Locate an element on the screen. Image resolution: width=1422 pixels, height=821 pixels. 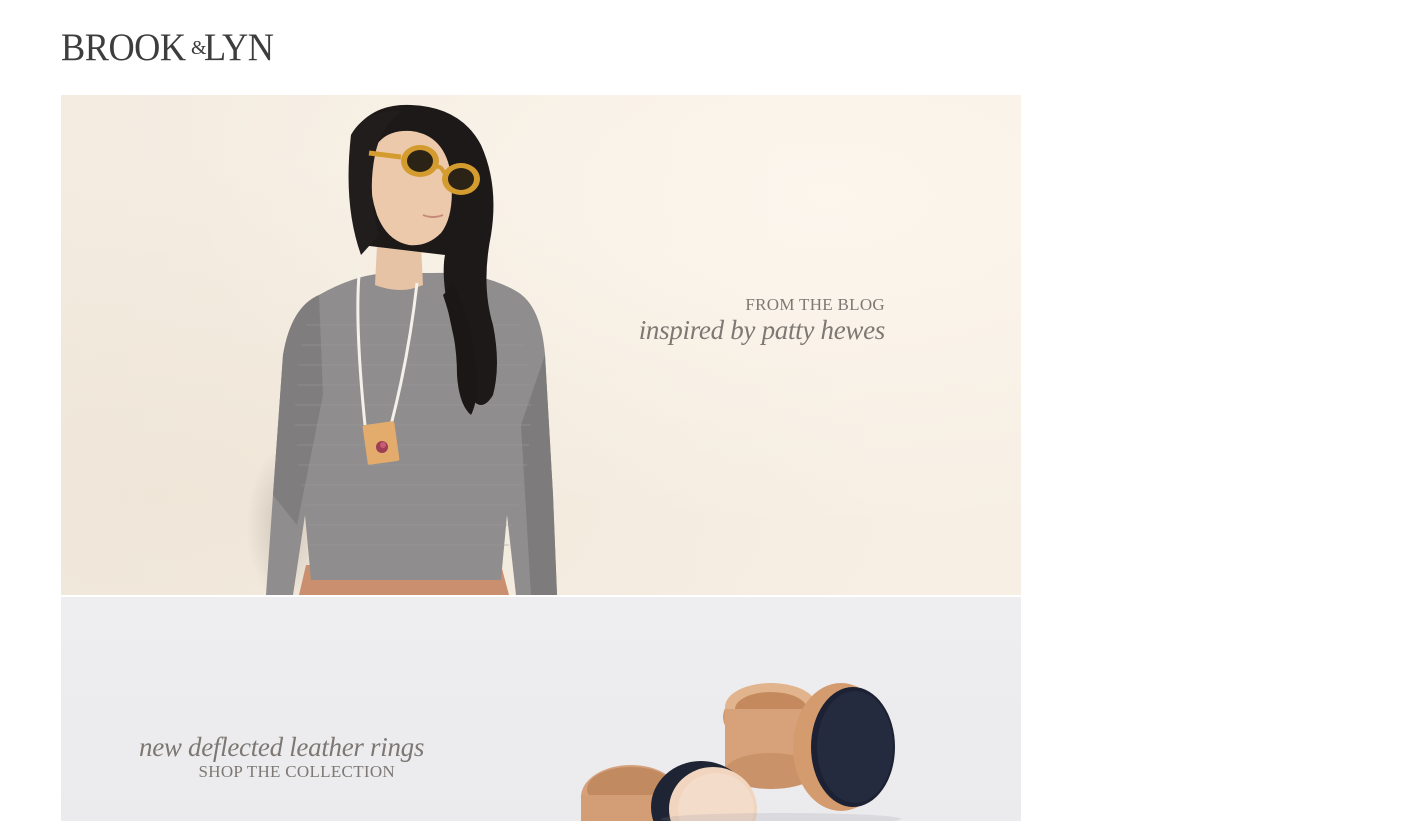
leather-rings-illustration is located at coordinates (741, 752).